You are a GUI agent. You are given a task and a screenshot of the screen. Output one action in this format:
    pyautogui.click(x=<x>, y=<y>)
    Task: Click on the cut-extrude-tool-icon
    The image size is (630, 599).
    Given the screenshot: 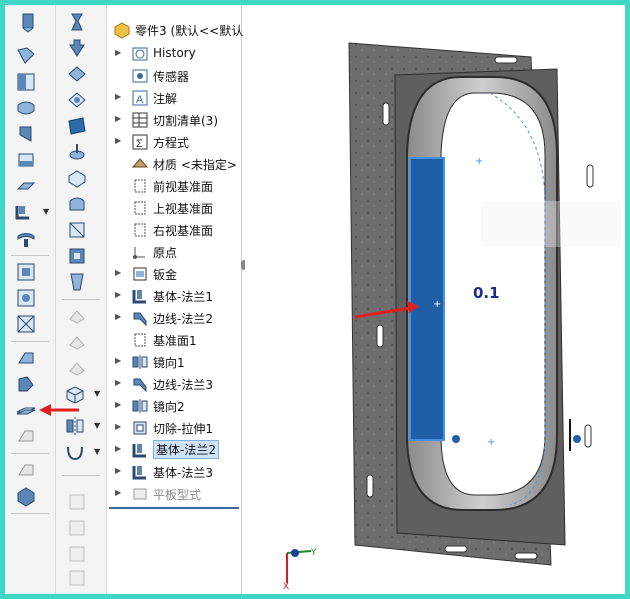 What is the action you would take?
    pyautogui.click(x=77, y=230)
    